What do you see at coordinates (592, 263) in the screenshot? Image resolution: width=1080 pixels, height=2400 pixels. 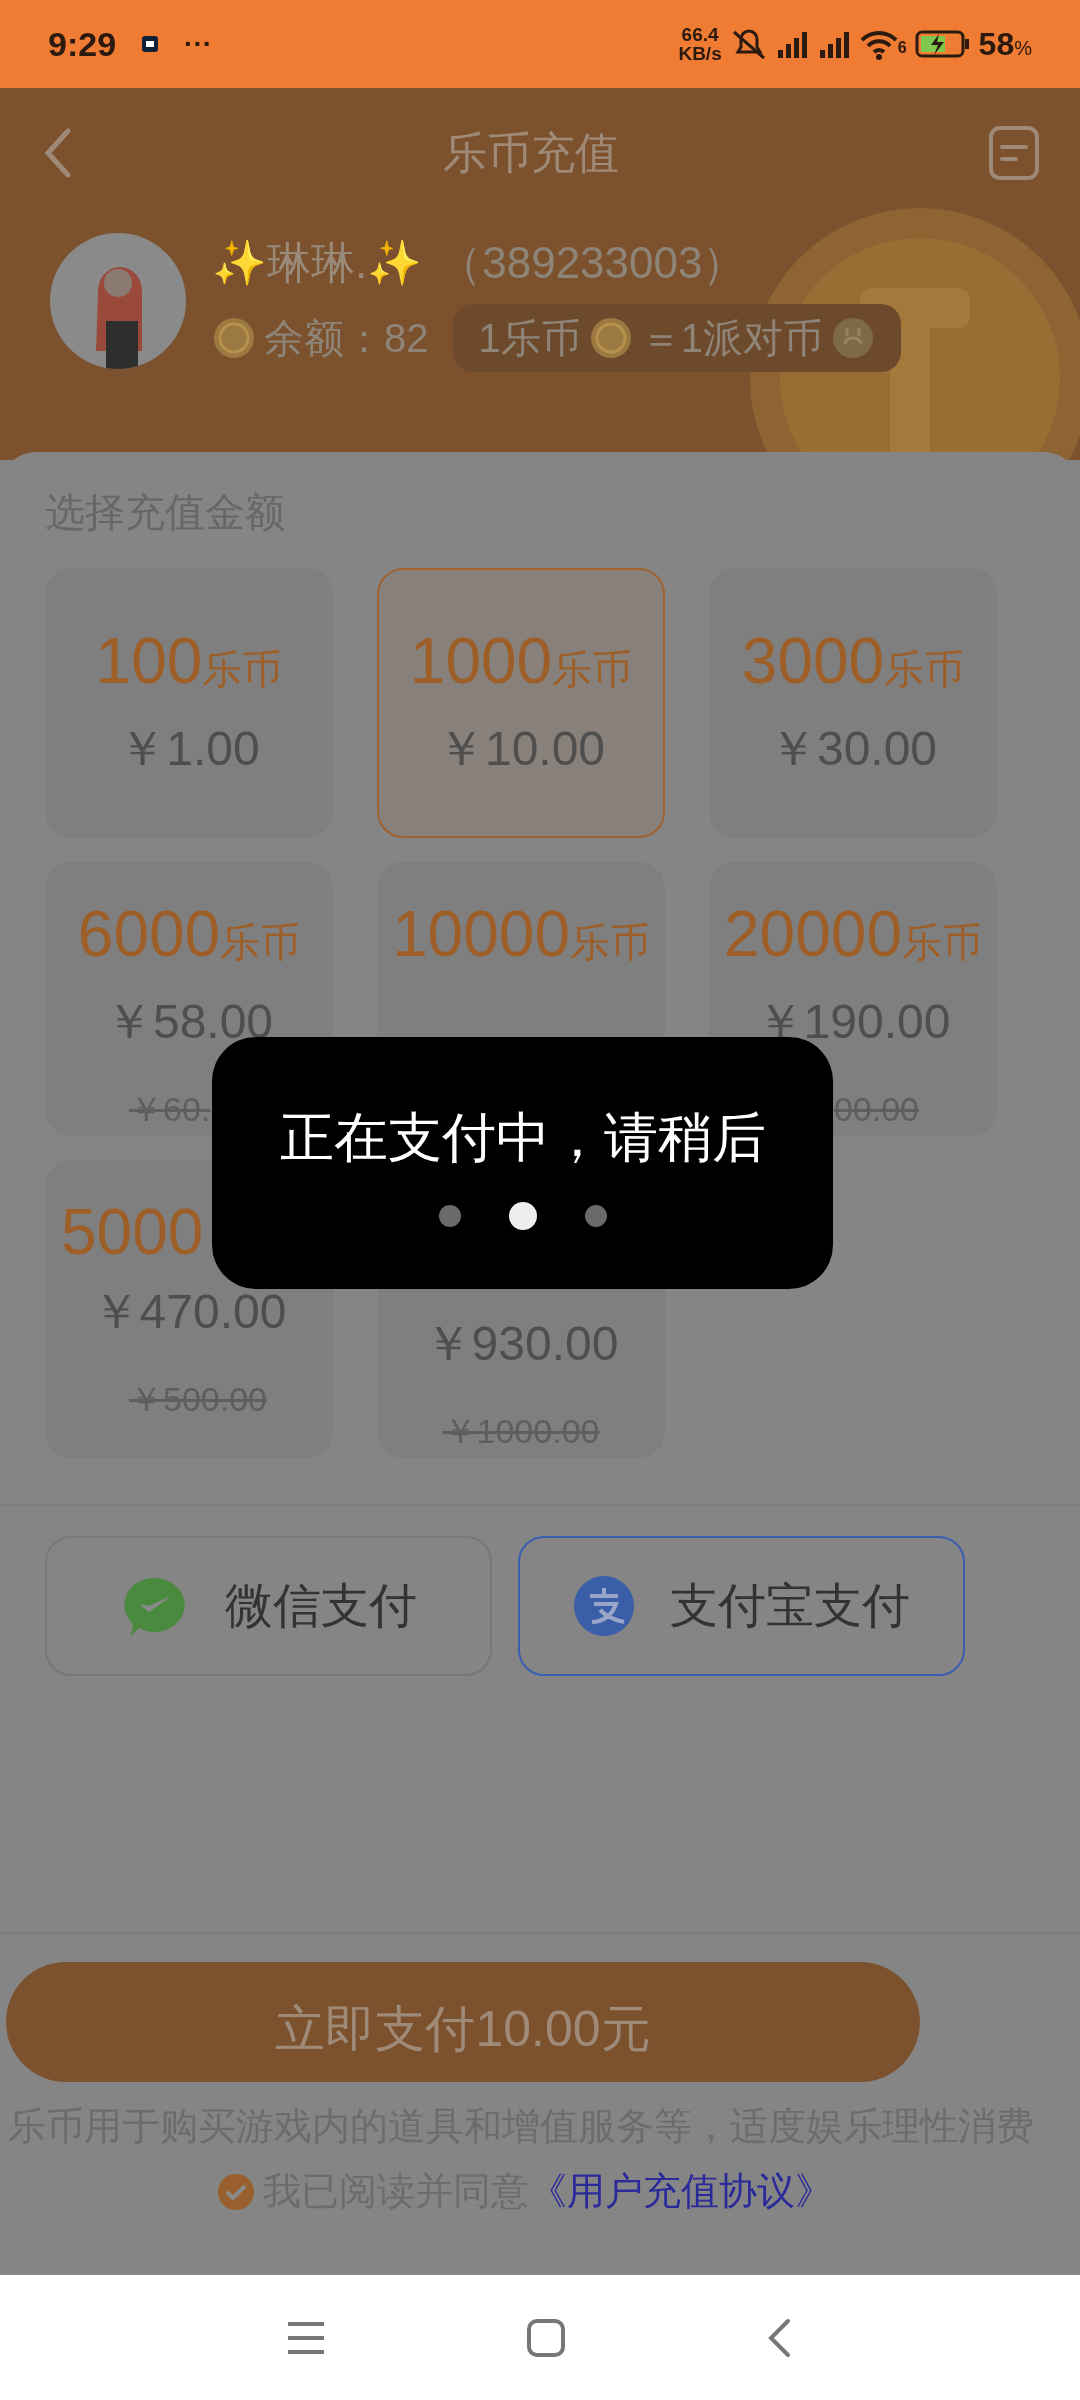 I see `user-id: （389233003）` at bounding box center [592, 263].